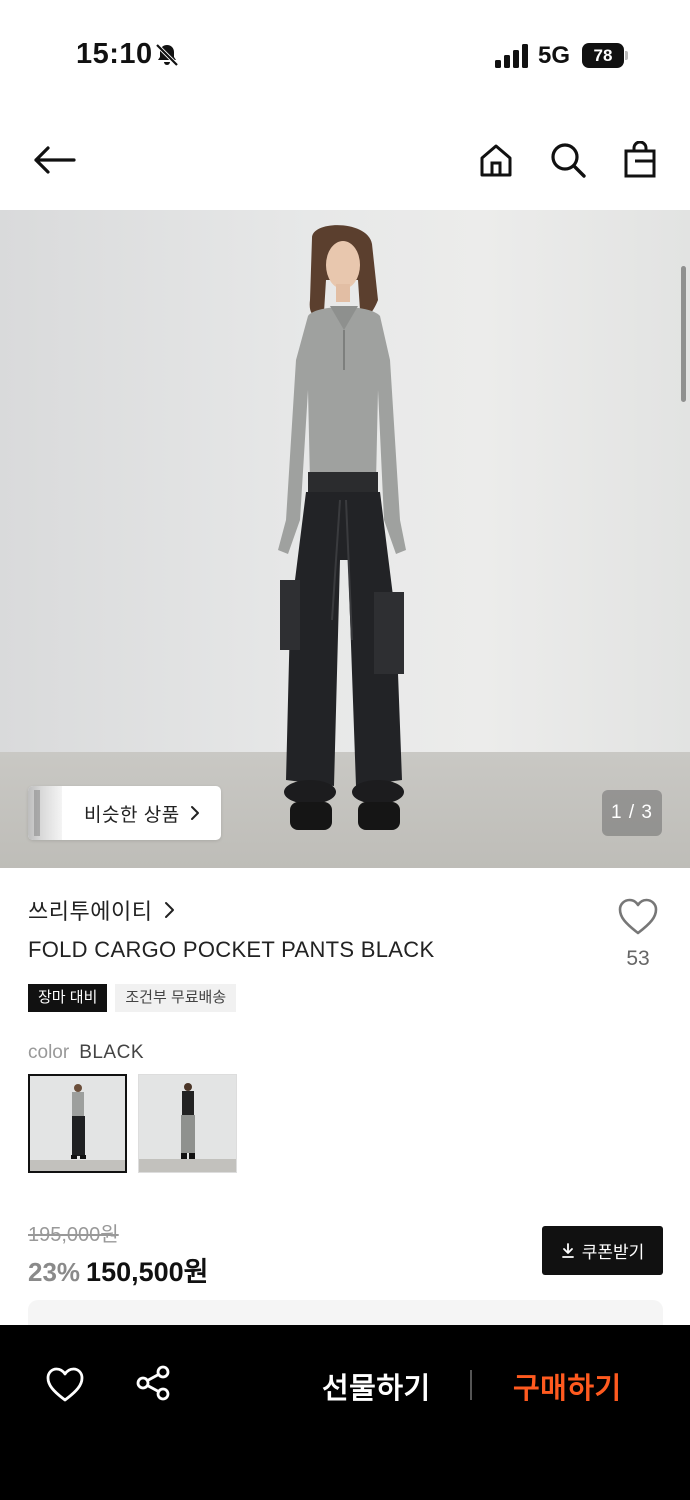  Describe the element at coordinates (167, 55) in the screenshot. I see `bell-off-icon` at that location.